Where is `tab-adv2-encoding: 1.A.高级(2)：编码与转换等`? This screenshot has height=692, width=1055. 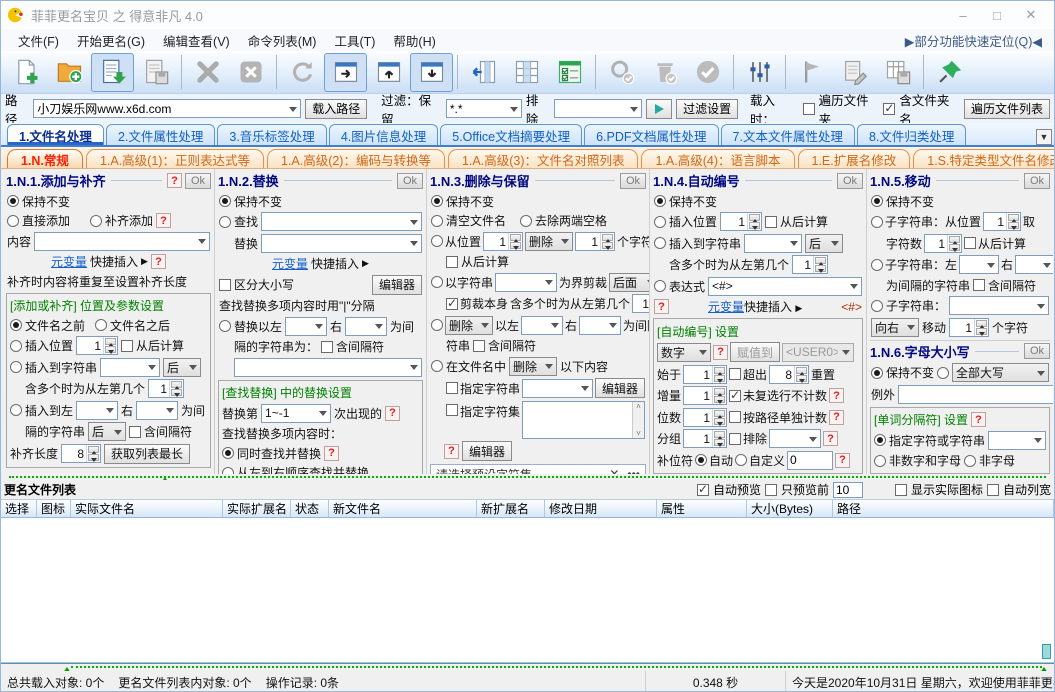 tab-adv2-encoding: 1.A.高级(2)：编码与转换等 is located at coordinates (355, 158).